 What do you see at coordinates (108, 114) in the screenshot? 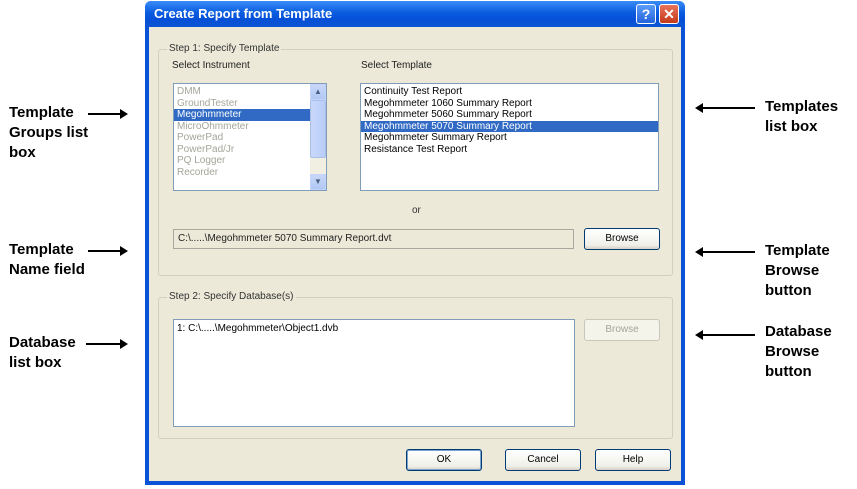
I see `template-groups-arrow` at bounding box center [108, 114].